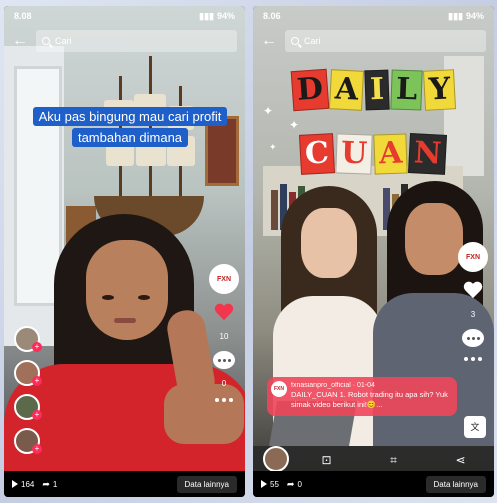  Describe the element at coordinates (373, 484) in the screenshot. I see `bottom-bar: 55 ➦ 0 Data lainnya` at that location.